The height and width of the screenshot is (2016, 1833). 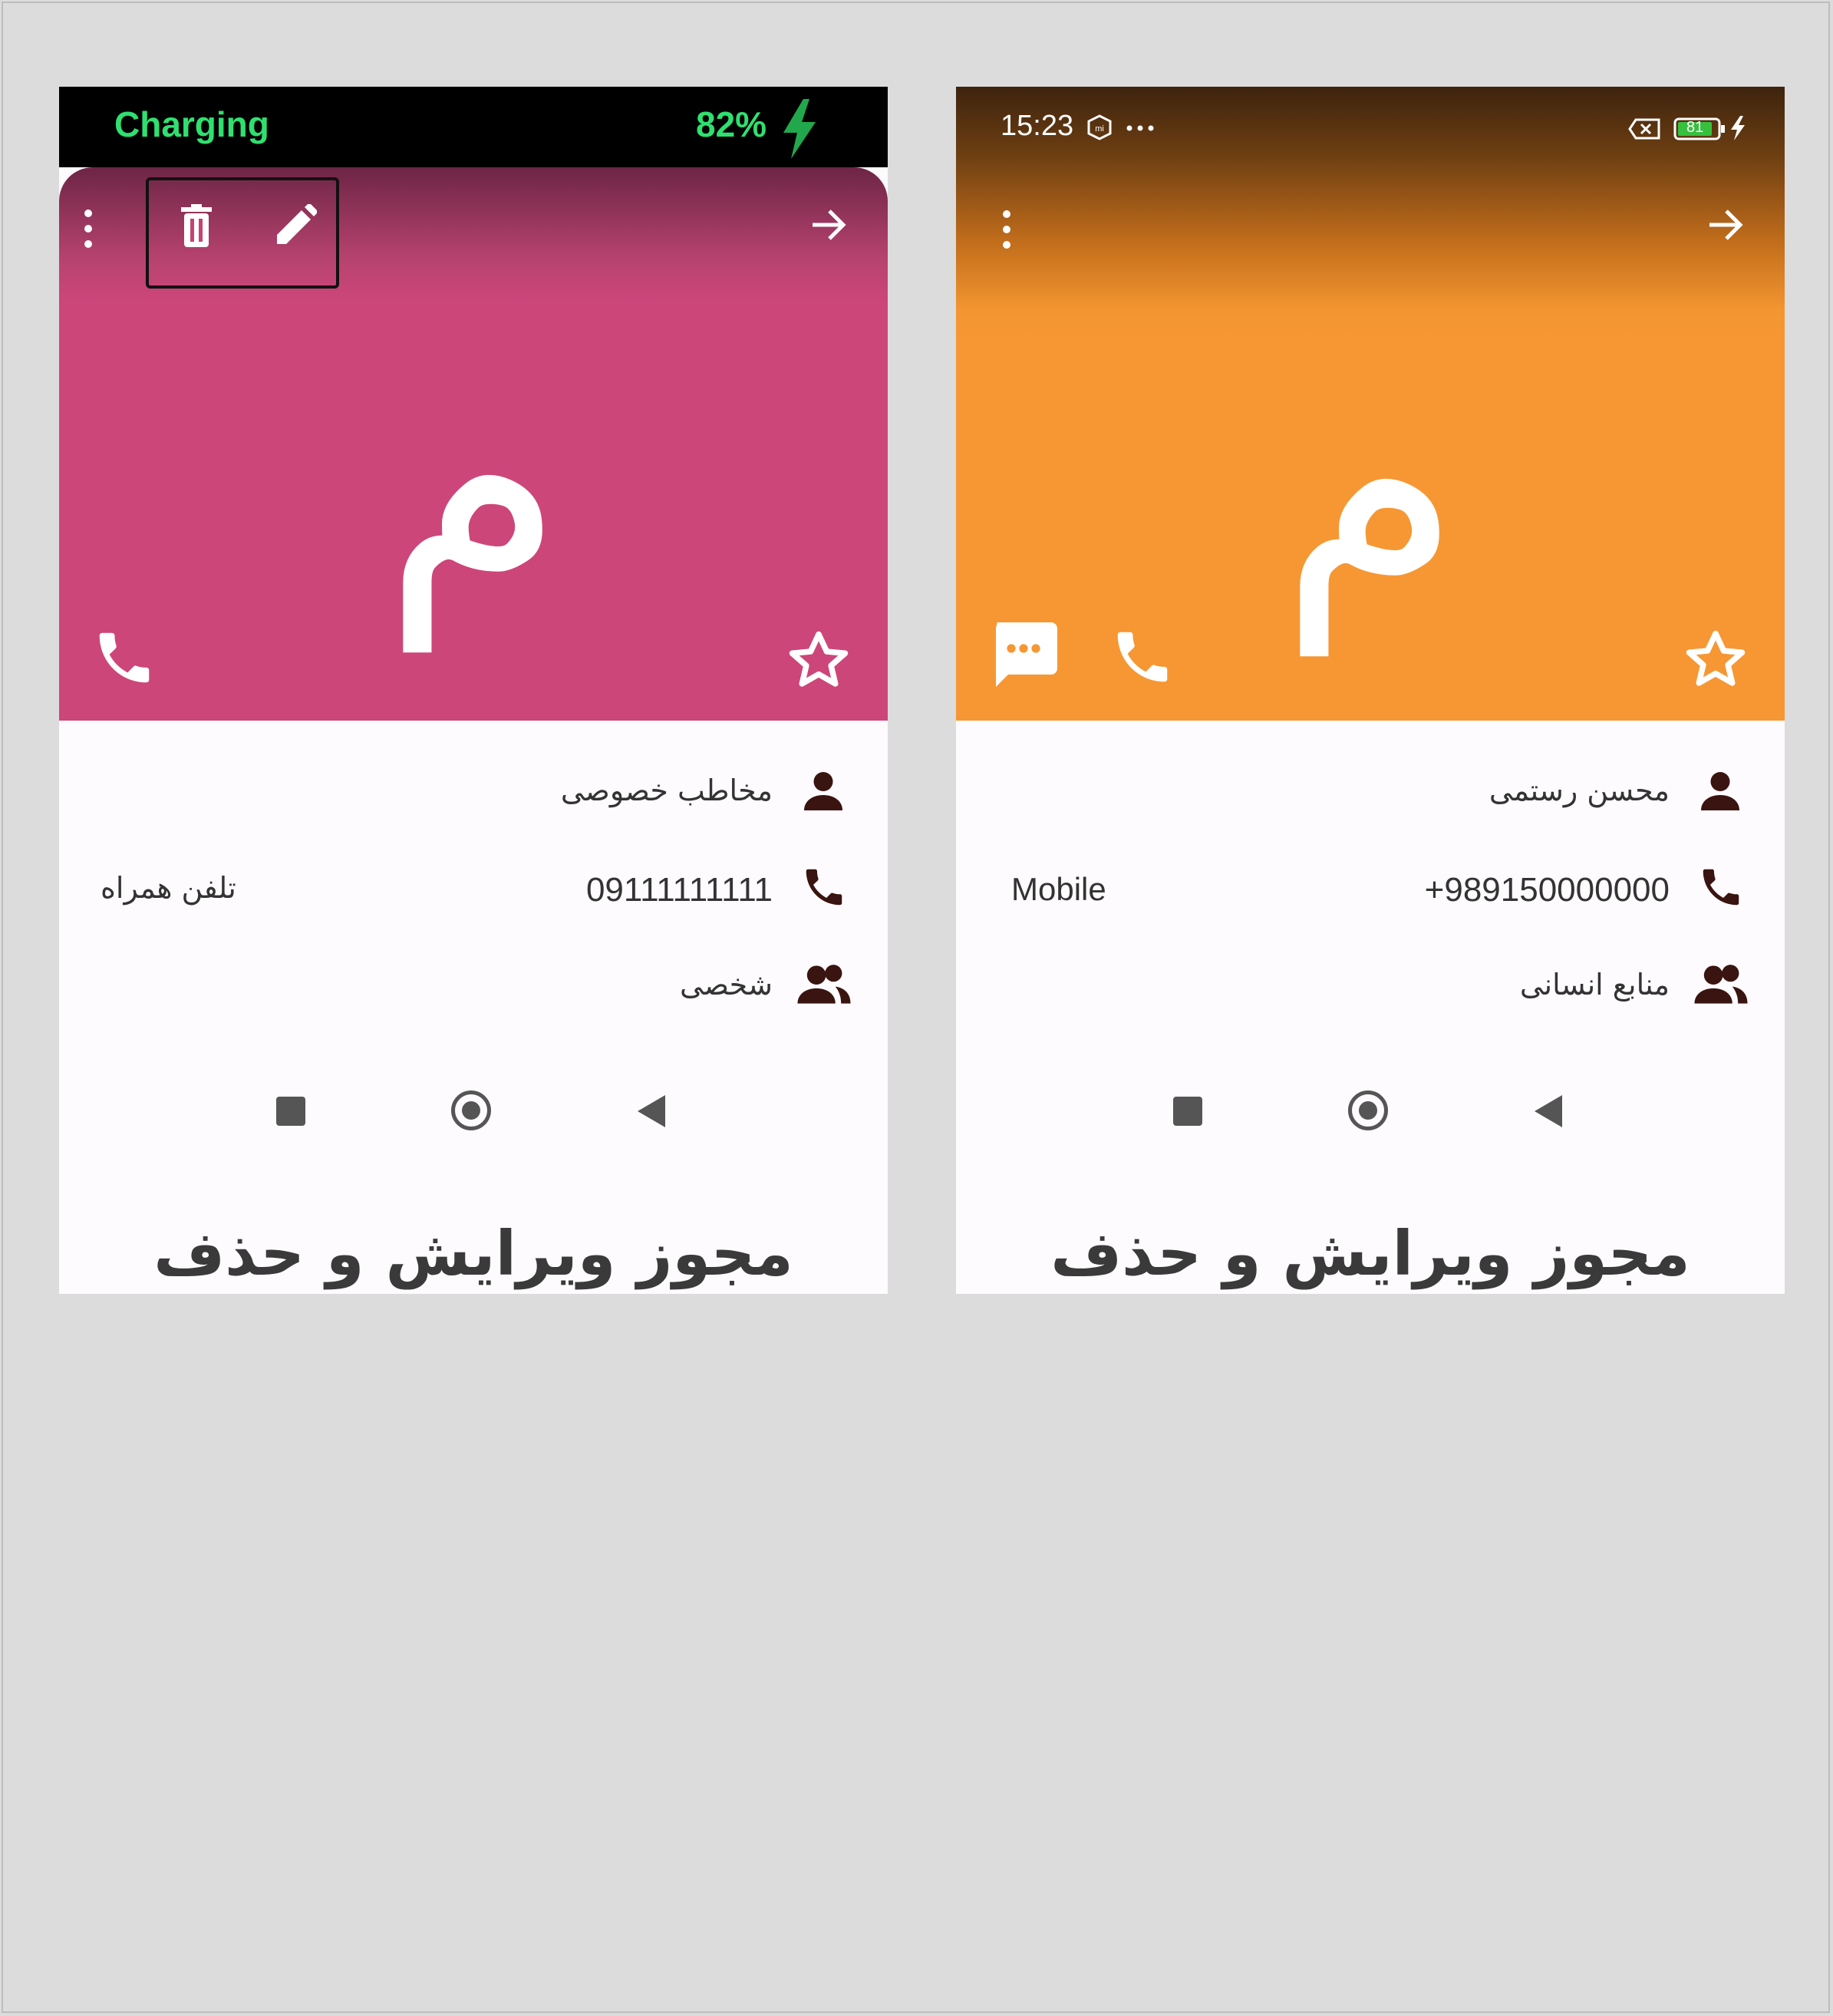 What do you see at coordinates (473, 1253) in the screenshot?
I see `permission-message: مجوز ویرایش و حذف مخاطب خصوصی را دارد` at bounding box center [473, 1253].